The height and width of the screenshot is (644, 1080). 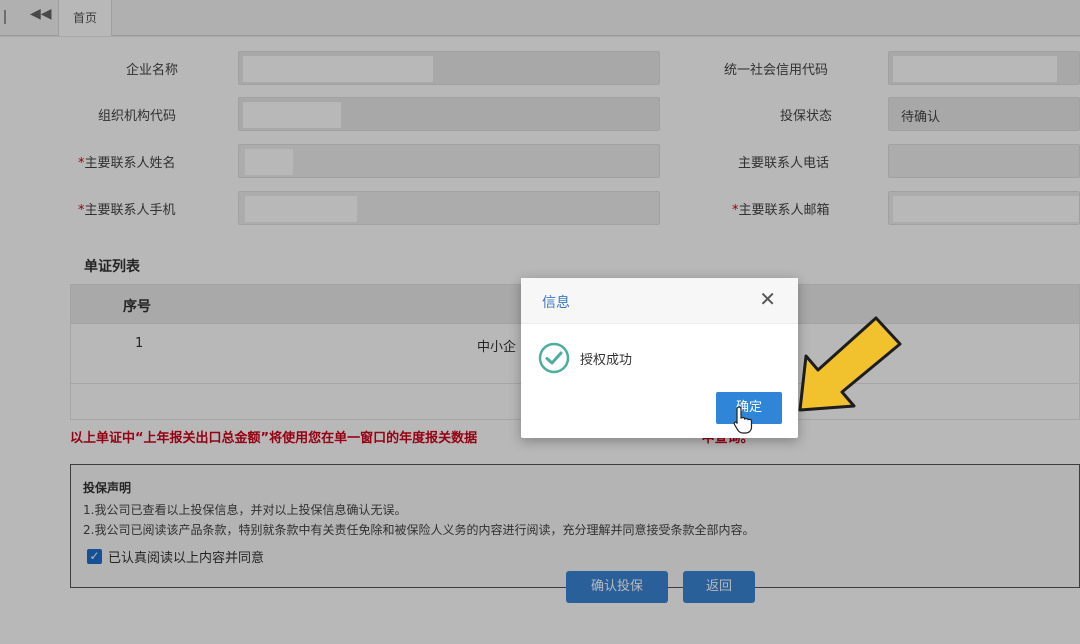 I want to click on hand-cursor-icon, so click(x=743, y=420).